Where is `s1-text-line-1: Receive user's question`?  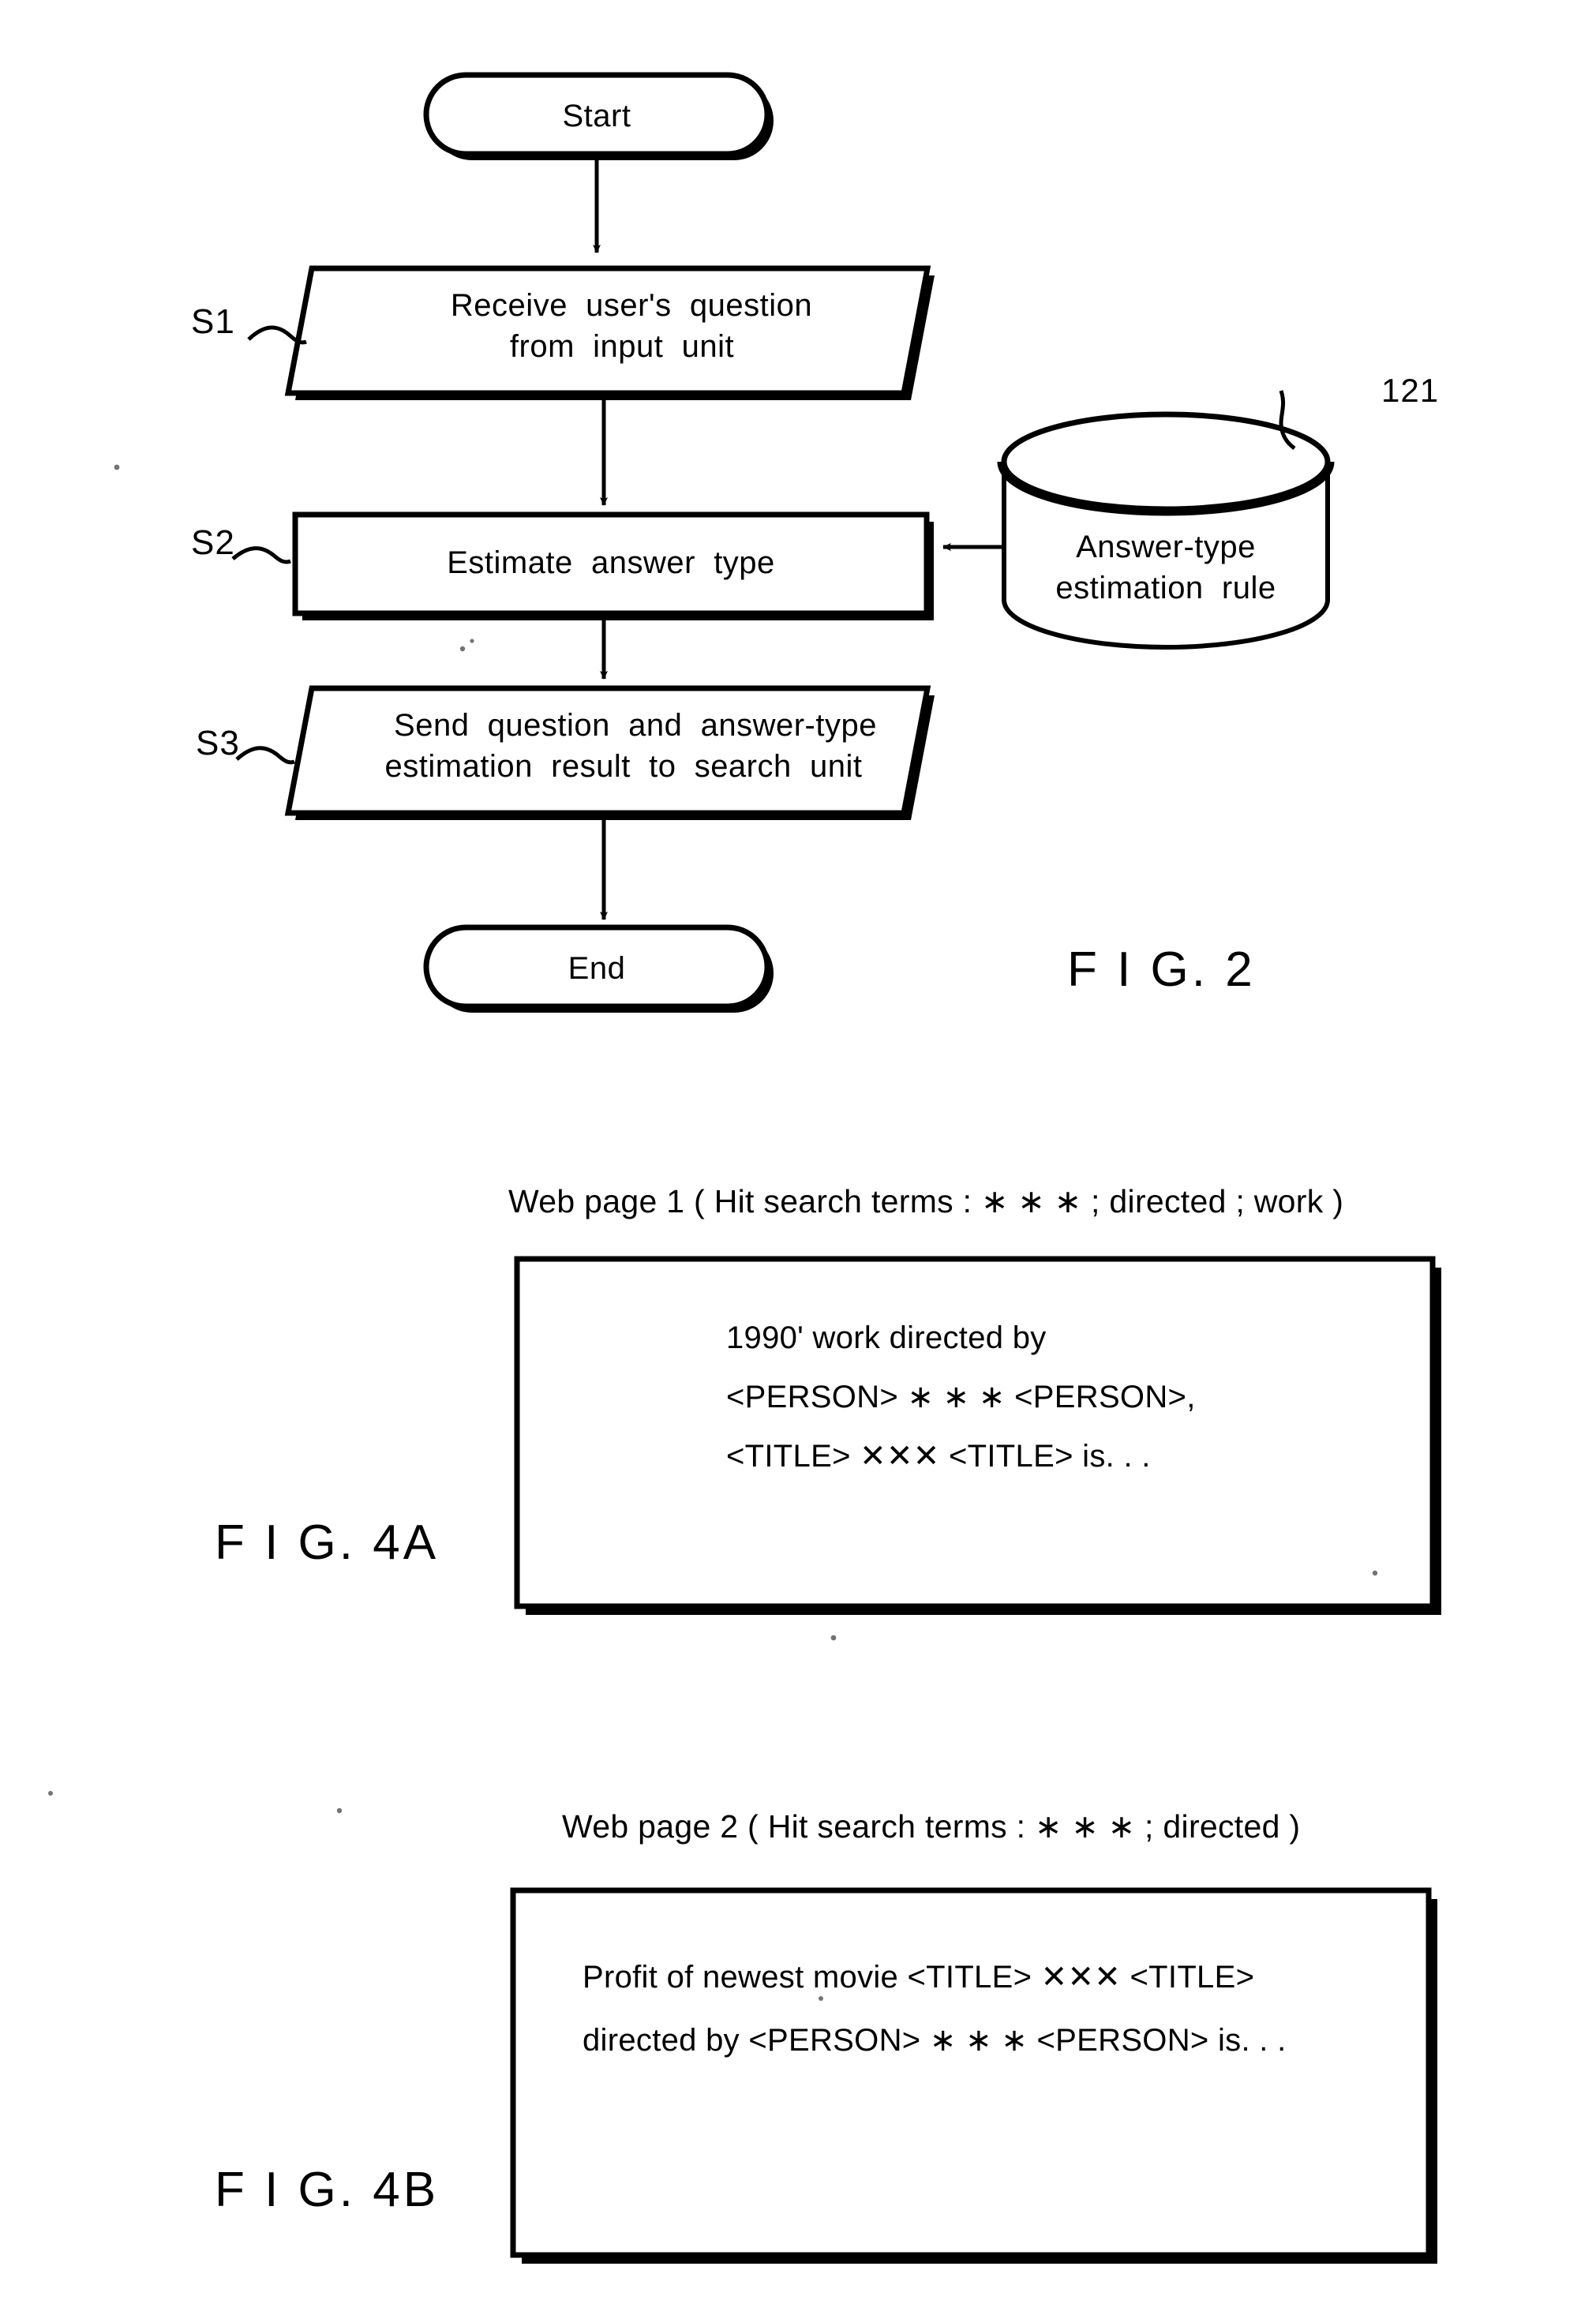 s1-text-line-1: Receive user's question is located at coordinates (632, 306).